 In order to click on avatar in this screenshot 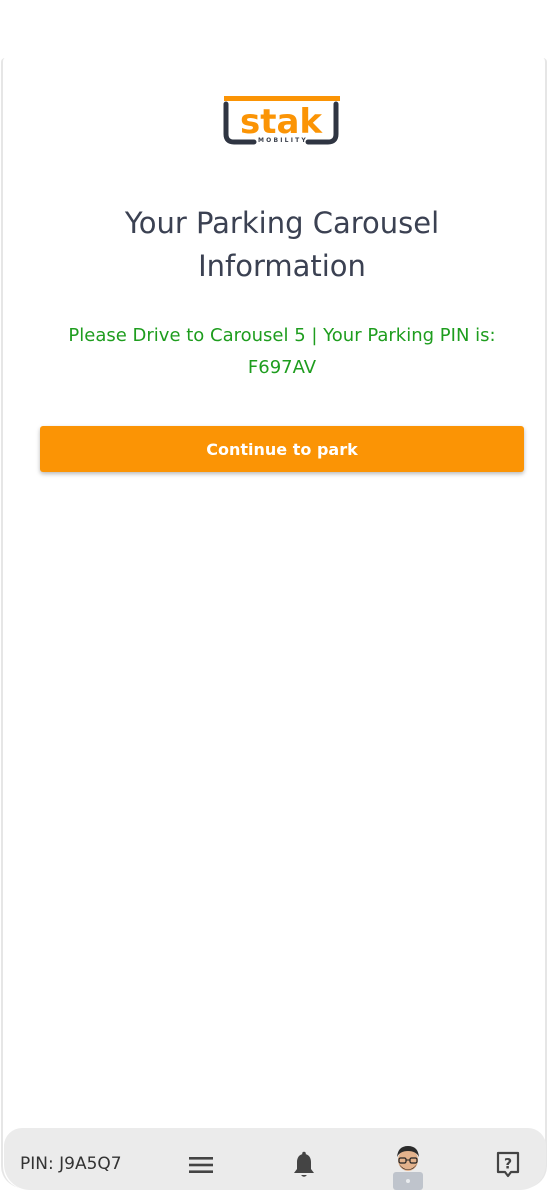, I will do `click(408, 1166)`.